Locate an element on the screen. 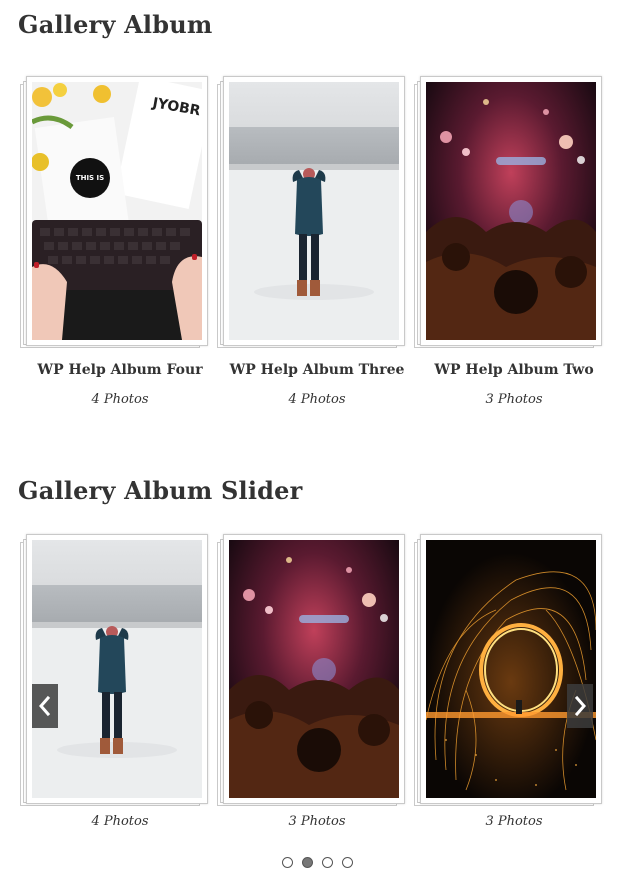  album-title: WP Help Album Three is located at coordinates (317, 370).